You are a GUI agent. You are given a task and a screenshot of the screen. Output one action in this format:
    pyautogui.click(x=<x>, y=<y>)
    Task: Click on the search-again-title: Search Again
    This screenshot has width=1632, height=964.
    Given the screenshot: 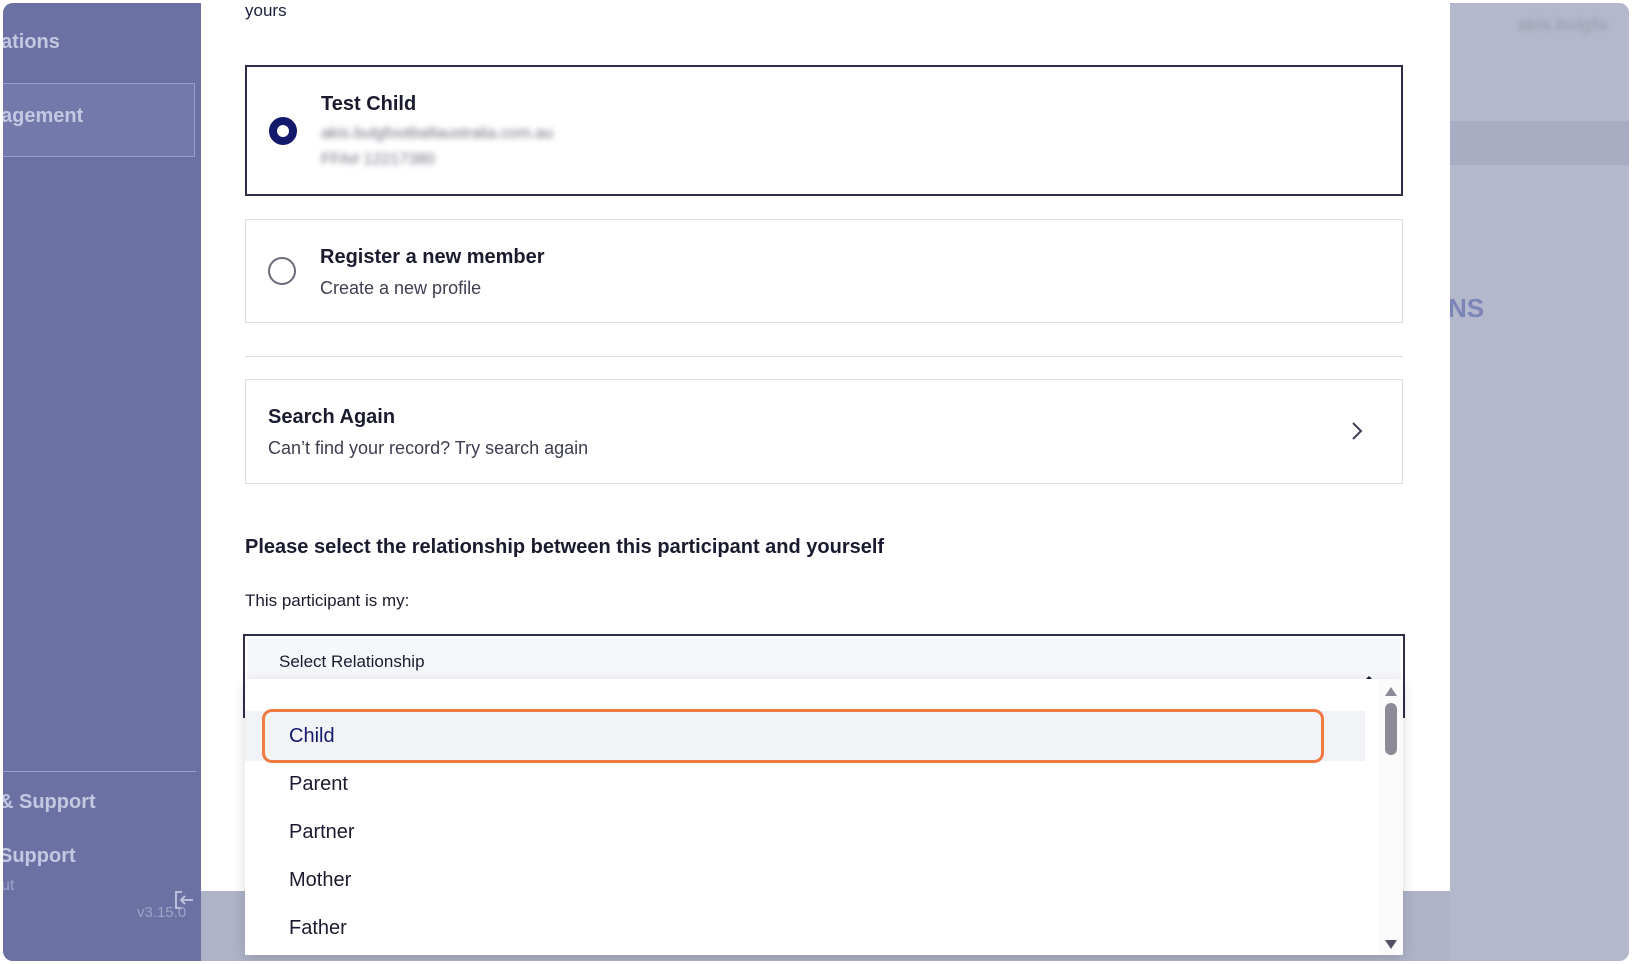 What is the action you would take?
    pyautogui.click(x=332, y=417)
    